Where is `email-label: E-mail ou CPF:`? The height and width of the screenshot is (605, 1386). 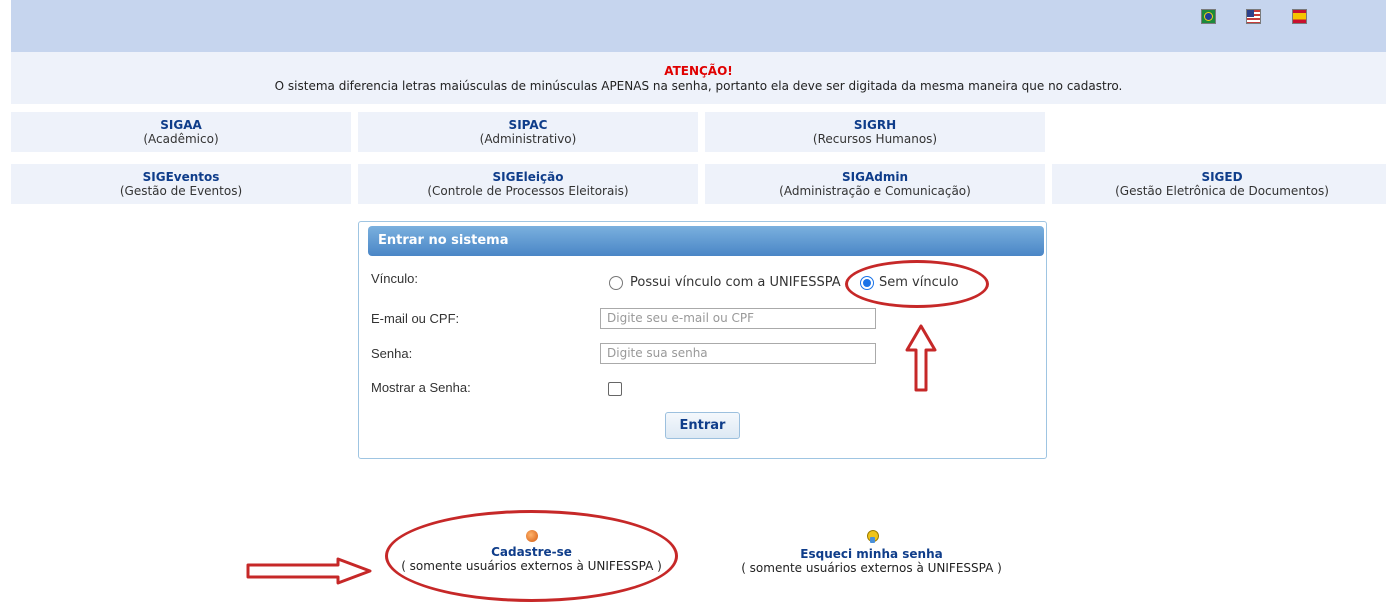
email-label: E-mail ou CPF: is located at coordinates (415, 318).